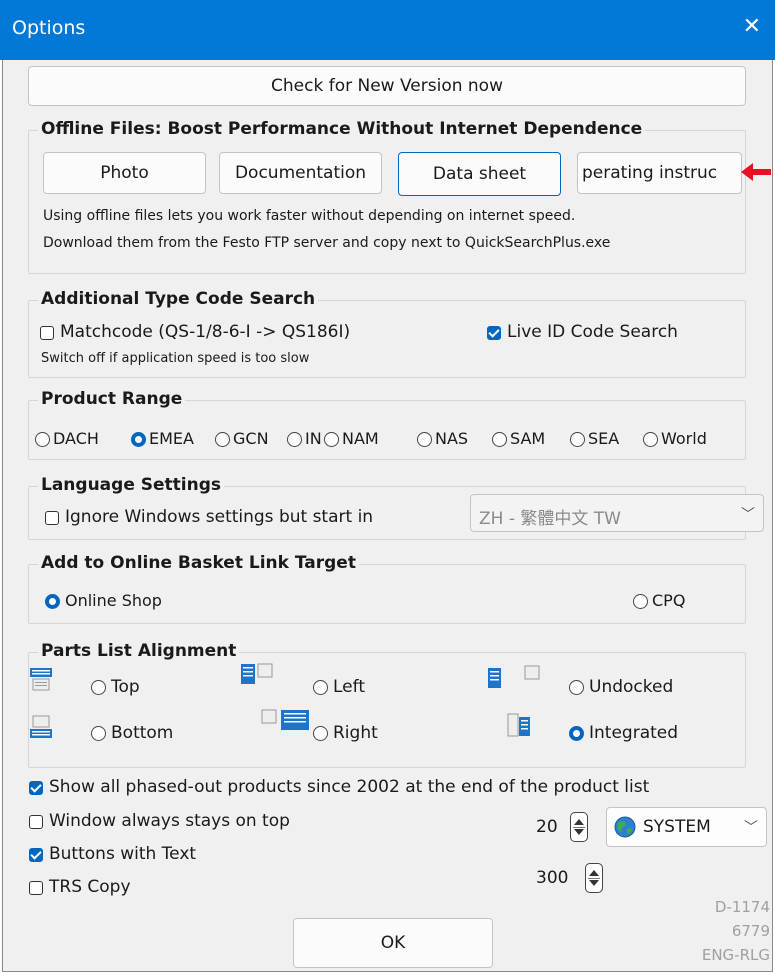 The height and width of the screenshot is (973, 775). Describe the element at coordinates (579, 827) in the screenshot. I see `spinner-1-arrows` at that location.